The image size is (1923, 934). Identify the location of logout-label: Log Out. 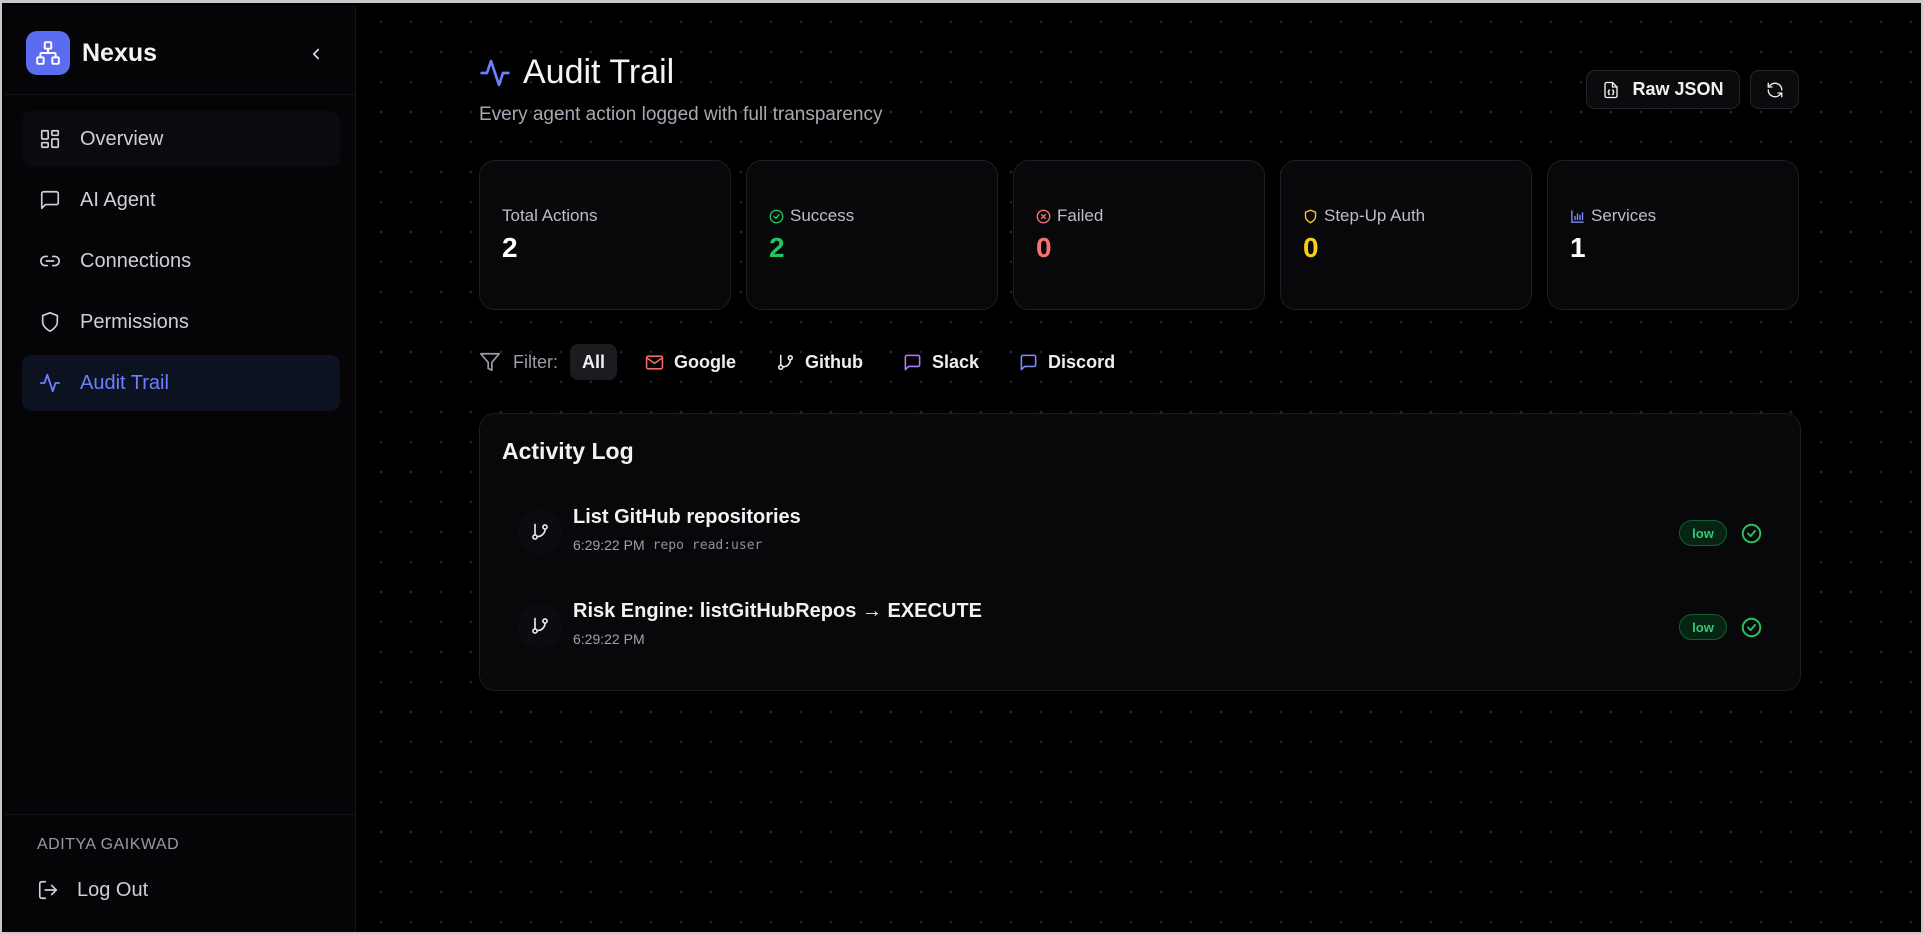
(113, 889).